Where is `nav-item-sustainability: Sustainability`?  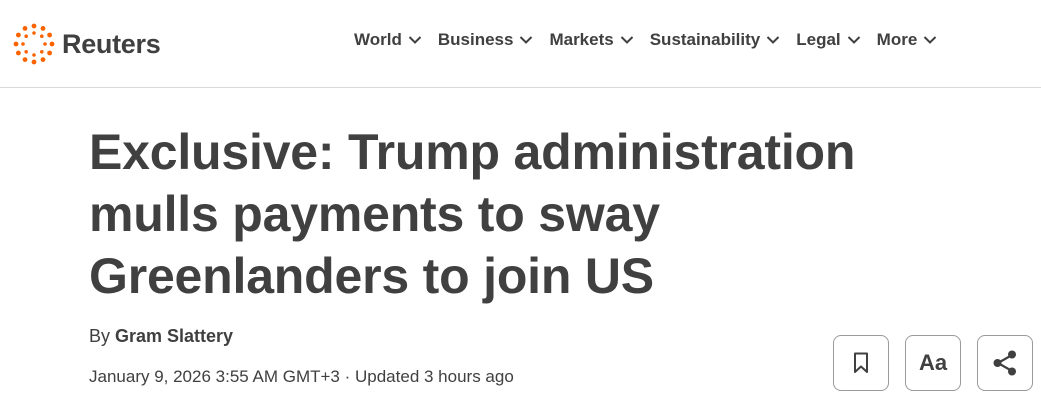
nav-item-sustainability: Sustainability is located at coordinates (715, 40).